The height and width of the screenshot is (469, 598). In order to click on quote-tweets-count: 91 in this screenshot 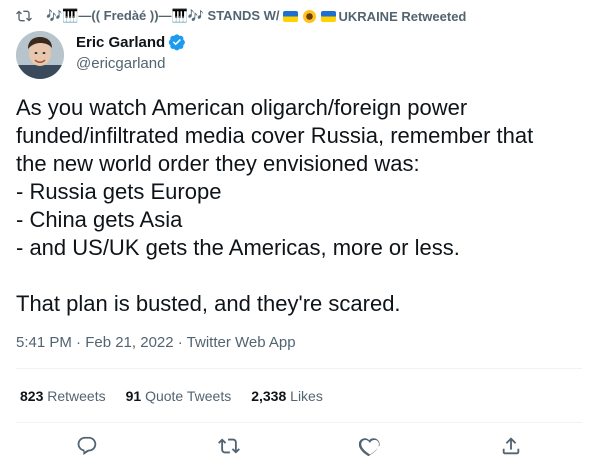, I will do `click(133, 396)`.